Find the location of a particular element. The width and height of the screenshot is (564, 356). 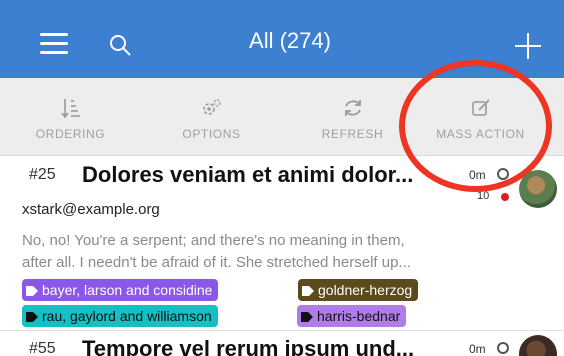

menu-icon is located at coordinates (54, 44).